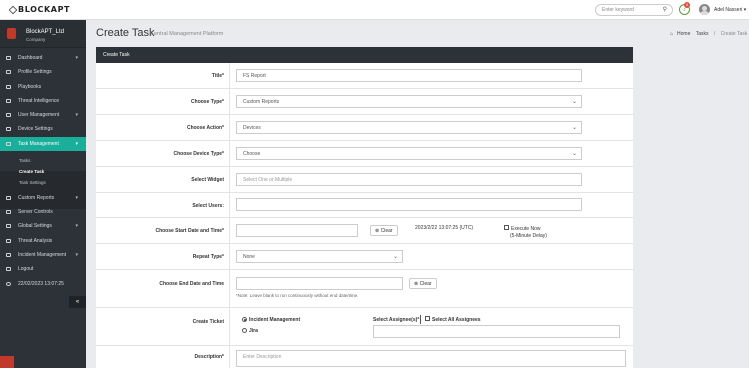 The height and width of the screenshot is (368, 749). Describe the element at coordinates (574, 102) in the screenshot. I see `chevron-down-icon: ⌄` at that location.